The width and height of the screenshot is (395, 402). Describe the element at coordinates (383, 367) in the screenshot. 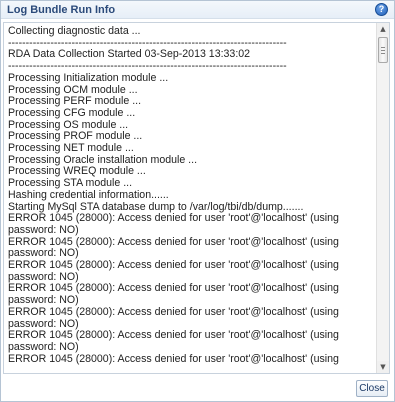

I see `scroll-down-arrow-icon: ▼` at that location.